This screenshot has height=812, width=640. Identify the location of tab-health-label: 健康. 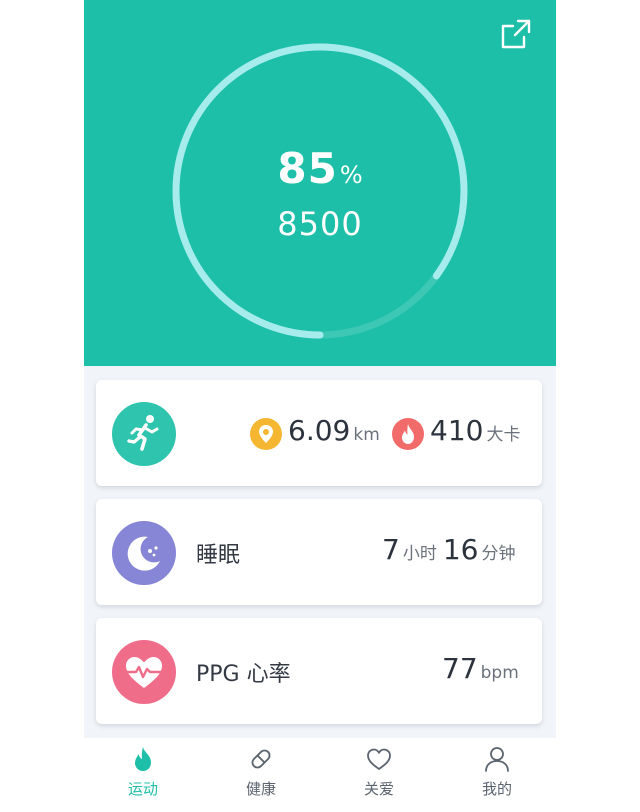
(260, 789).